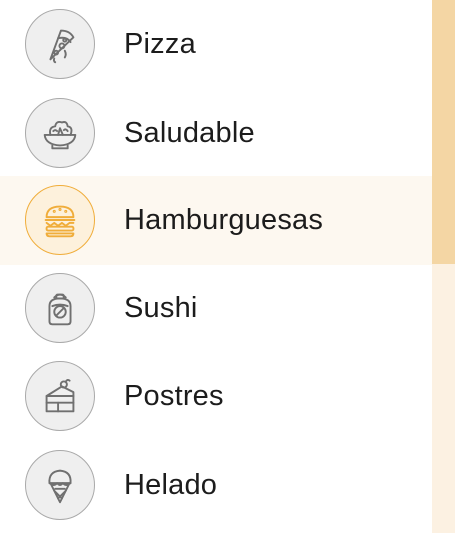  Describe the element at coordinates (60, 44) in the screenshot. I see `pizza-icon` at that location.